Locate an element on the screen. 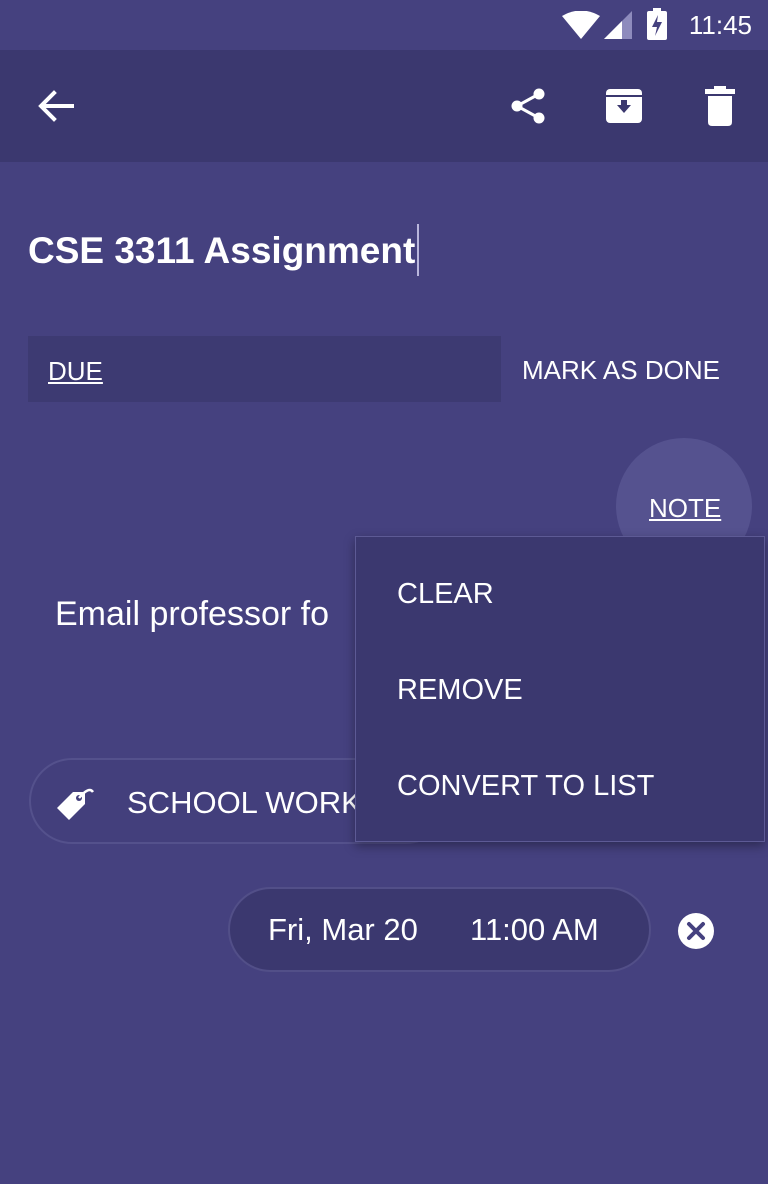 The image size is (768, 1184). overflow-menu: CLEAR REMOVE CONVERT TO LIST is located at coordinates (560, 689).